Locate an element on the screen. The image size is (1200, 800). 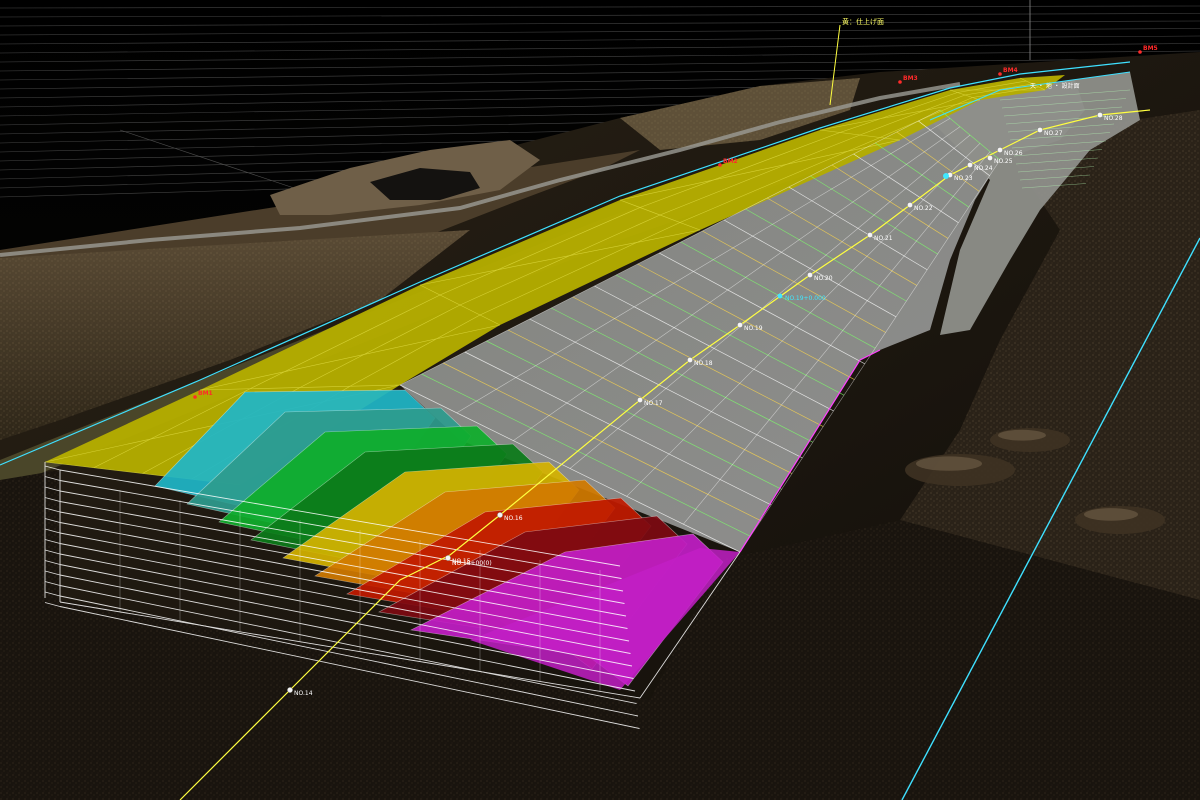
station-label: NO.23 is located at coordinates (963, 178).